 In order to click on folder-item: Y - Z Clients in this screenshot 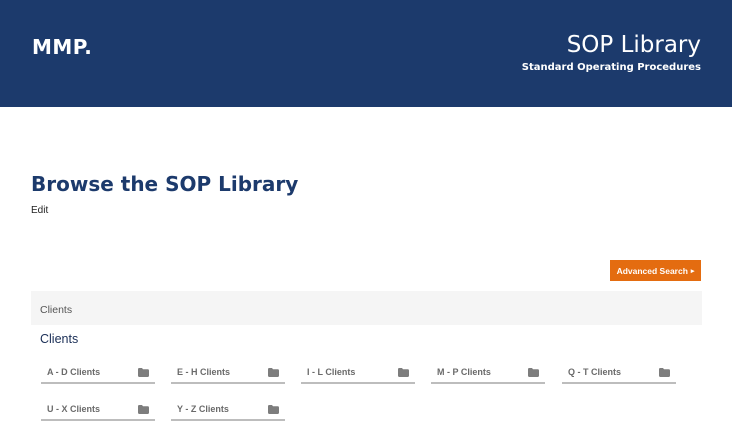, I will do `click(228, 410)`.